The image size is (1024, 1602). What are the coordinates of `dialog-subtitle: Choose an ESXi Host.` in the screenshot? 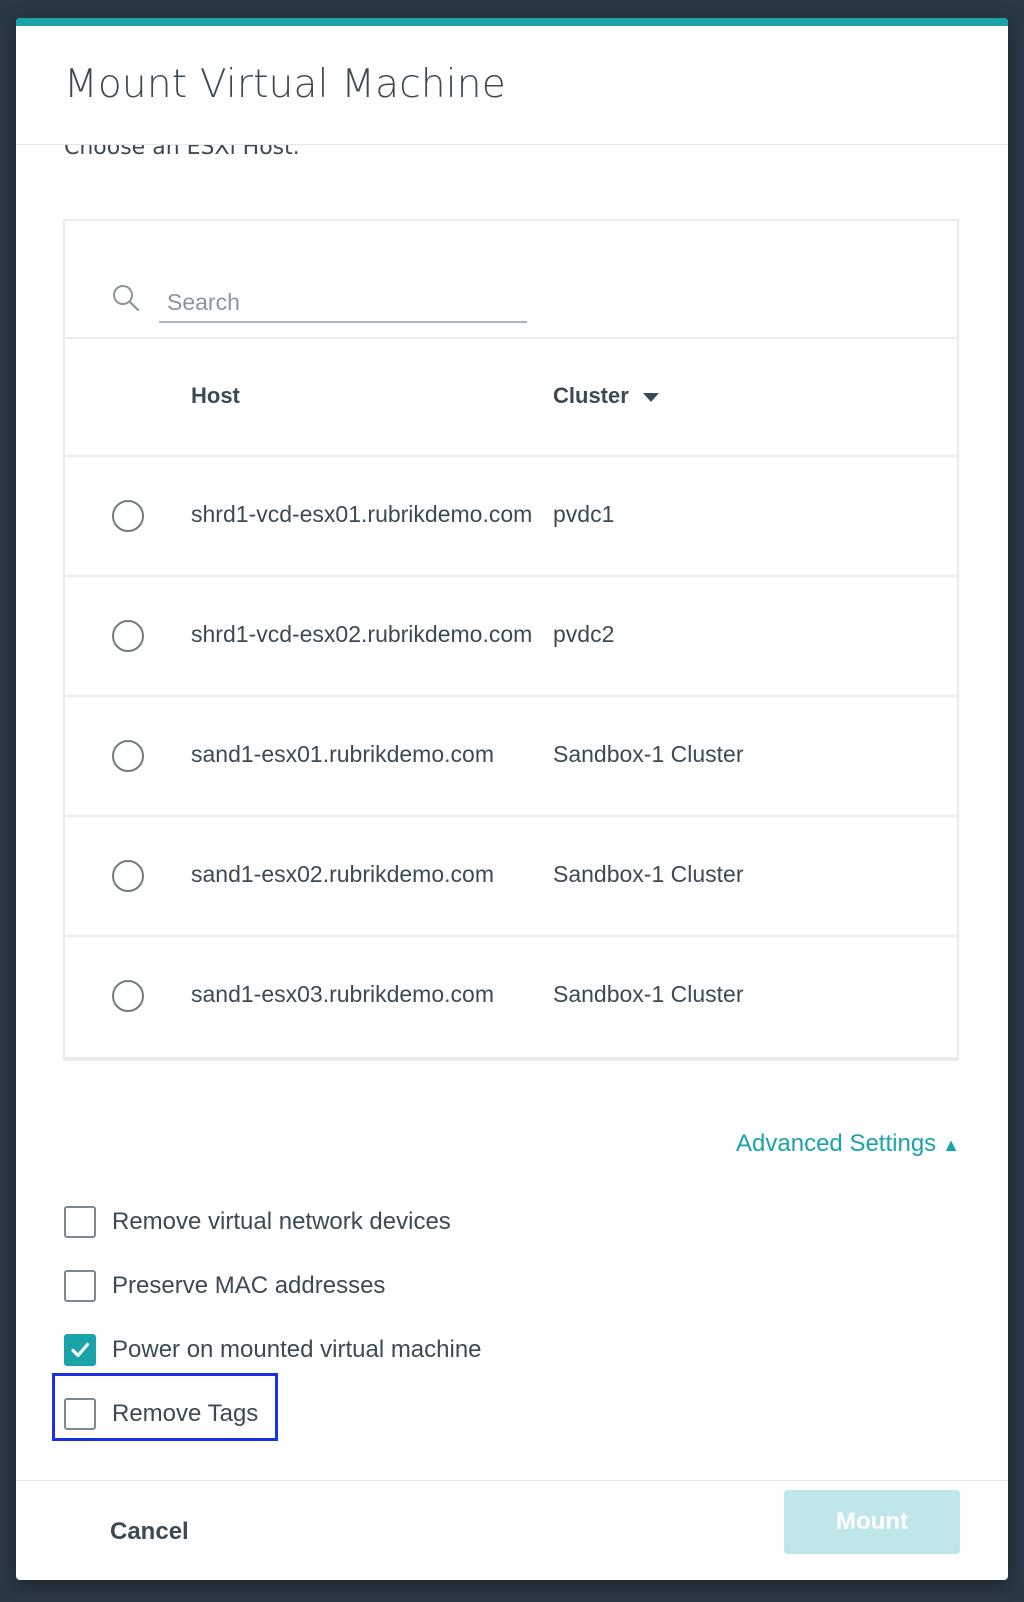 It's located at (182, 152).